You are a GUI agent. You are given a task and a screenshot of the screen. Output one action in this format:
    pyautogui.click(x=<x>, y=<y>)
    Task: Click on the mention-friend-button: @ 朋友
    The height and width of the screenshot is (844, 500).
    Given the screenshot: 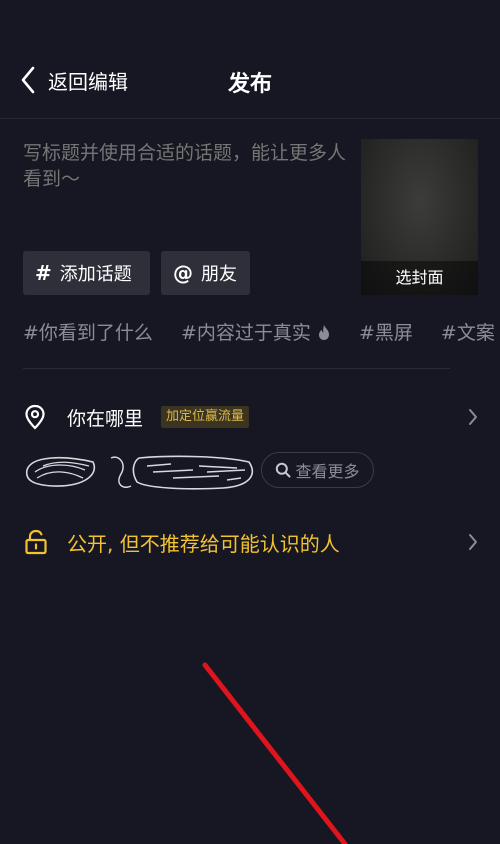 What is the action you would take?
    pyautogui.click(x=205, y=273)
    